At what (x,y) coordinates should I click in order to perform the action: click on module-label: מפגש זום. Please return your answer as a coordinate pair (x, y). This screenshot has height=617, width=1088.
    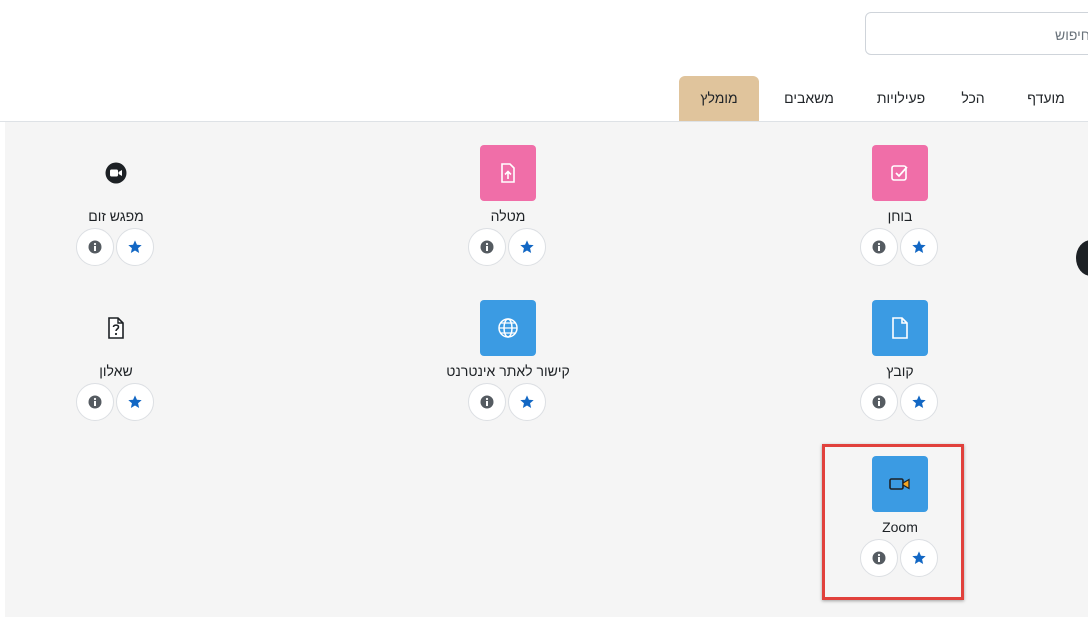
    Looking at the image, I should click on (116, 216).